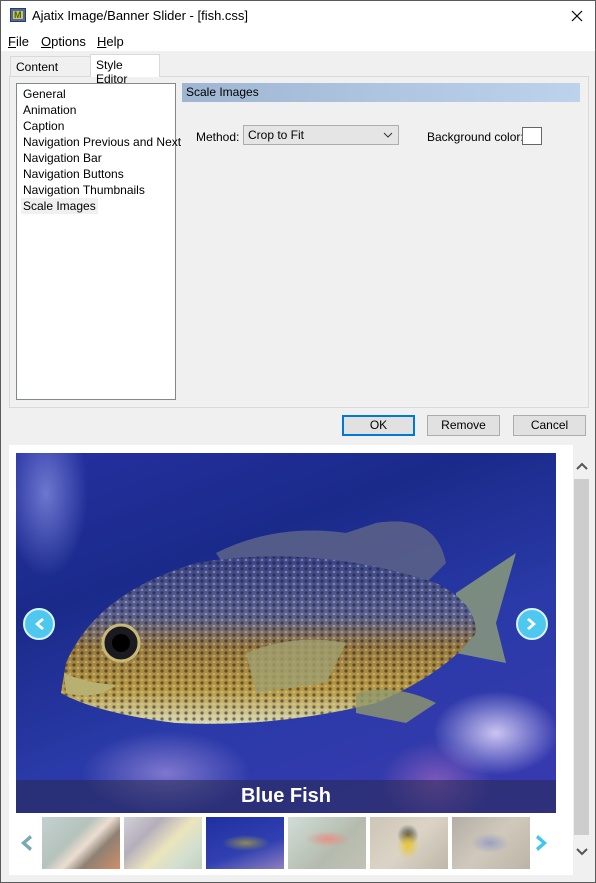 The image size is (596, 883). What do you see at coordinates (245, 843) in the screenshot?
I see `thumbnail-blue-fish` at bounding box center [245, 843].